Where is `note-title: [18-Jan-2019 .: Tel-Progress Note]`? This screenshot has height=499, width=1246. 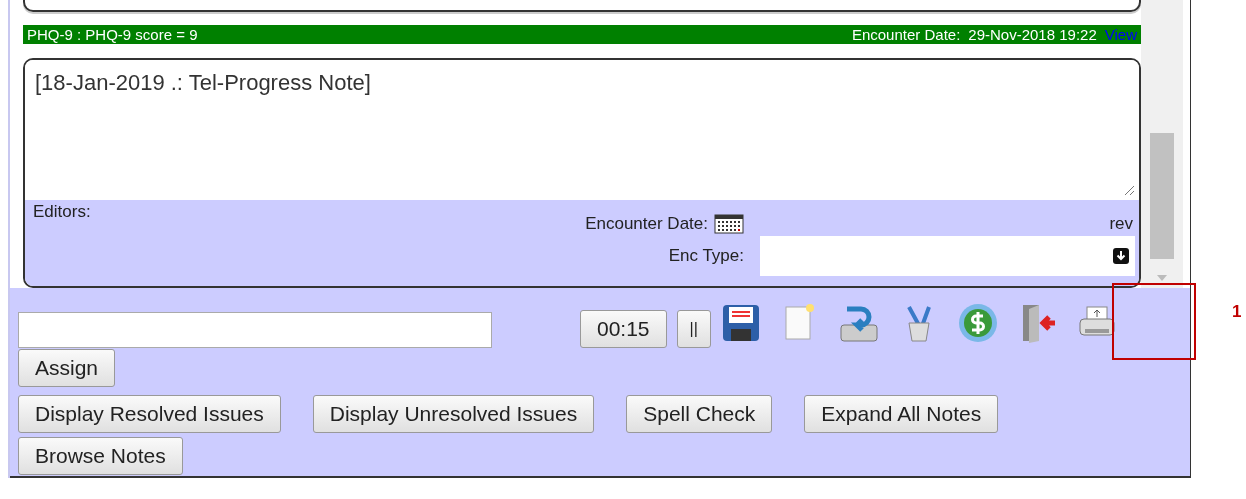
note-title: [18-Jan-2019 .: Tel-Progress Note] is located at coordinates (203, 83).